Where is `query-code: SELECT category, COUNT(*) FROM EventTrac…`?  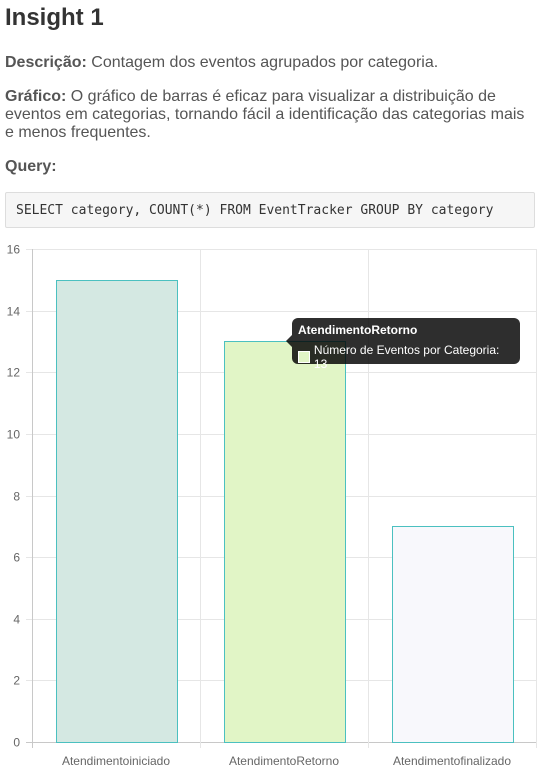
query-code: SELECT category, COUNT(*) FROM EventTrac… is located at coordinates (255, 210).